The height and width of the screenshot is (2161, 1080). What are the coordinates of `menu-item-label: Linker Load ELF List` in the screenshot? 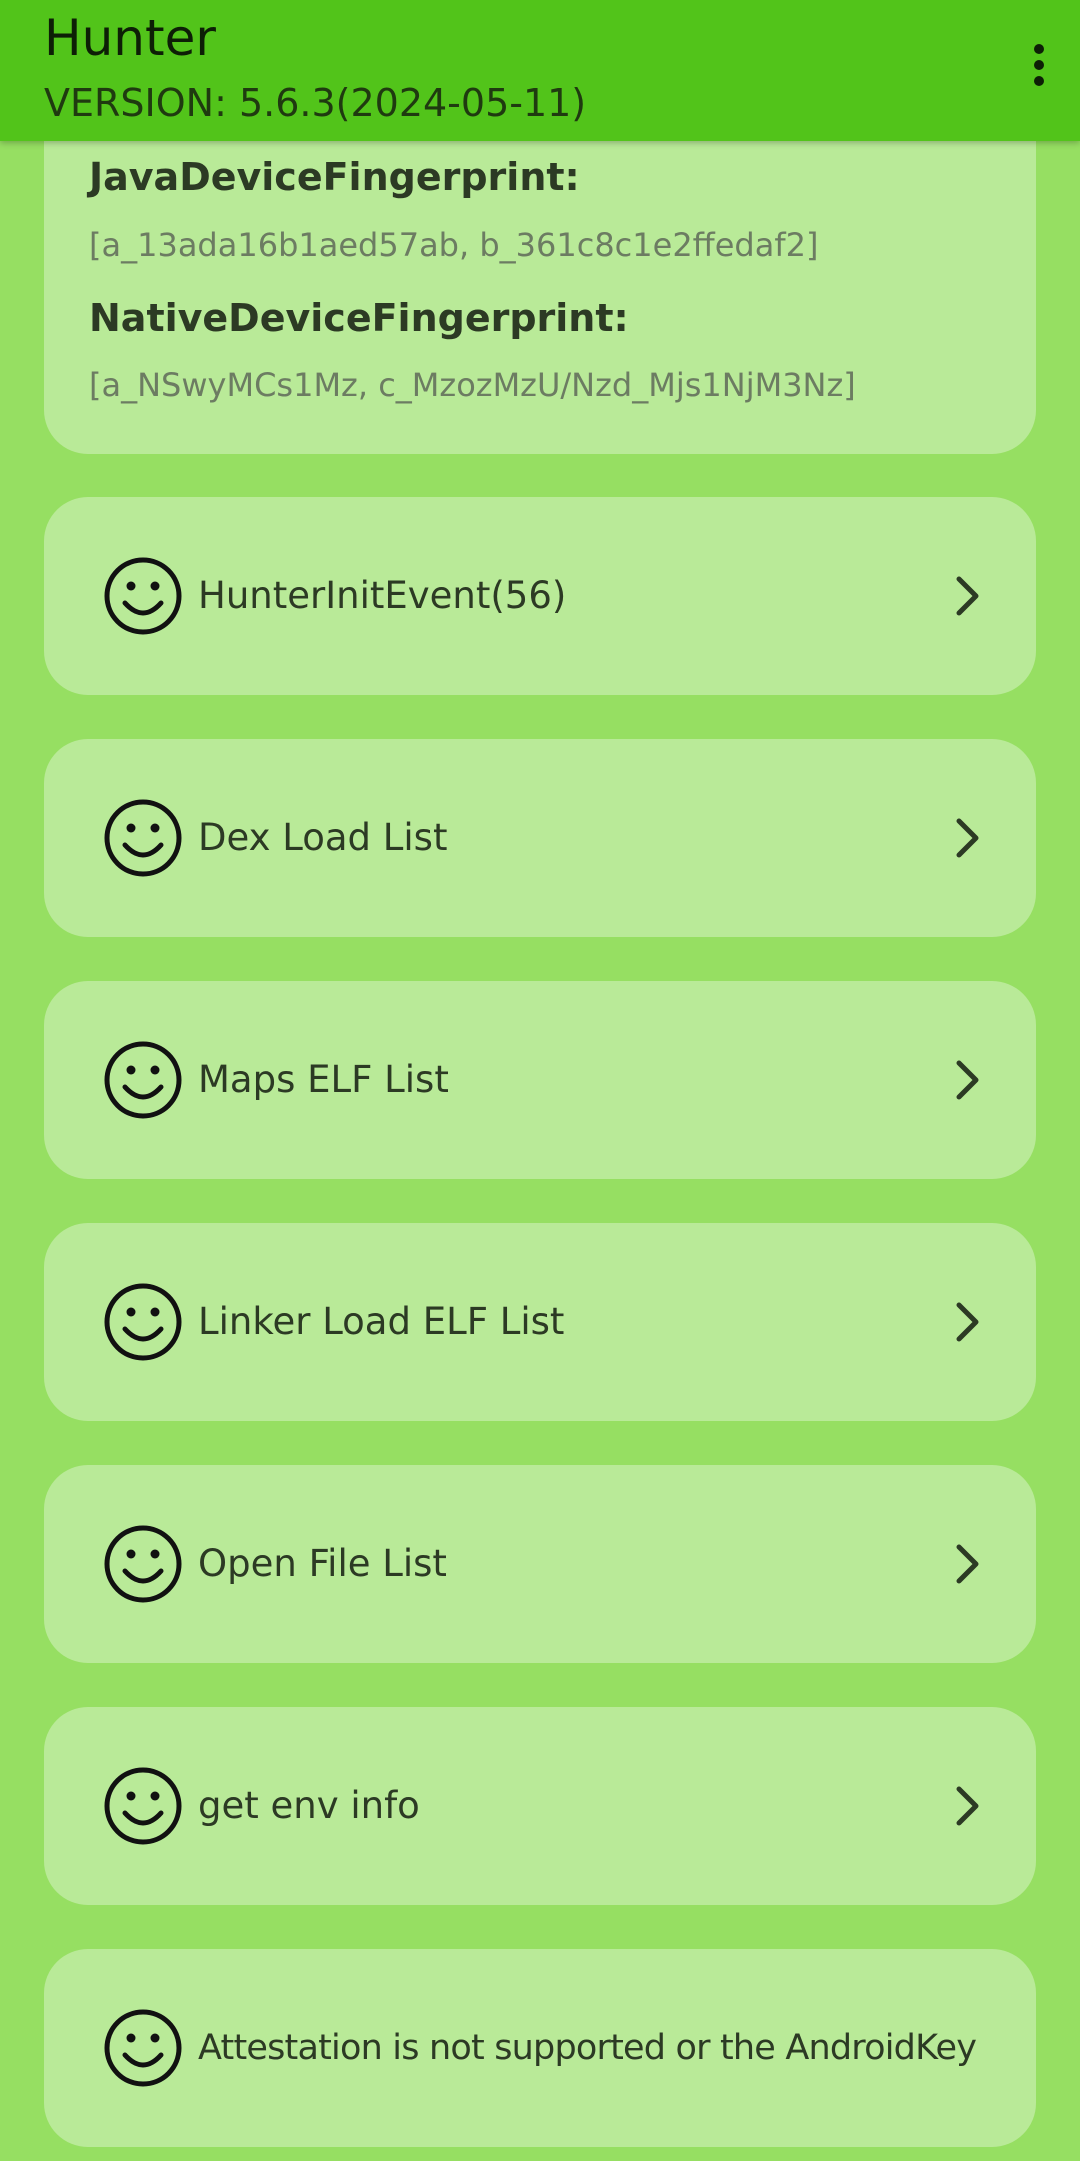 It's located at (381, 1321).